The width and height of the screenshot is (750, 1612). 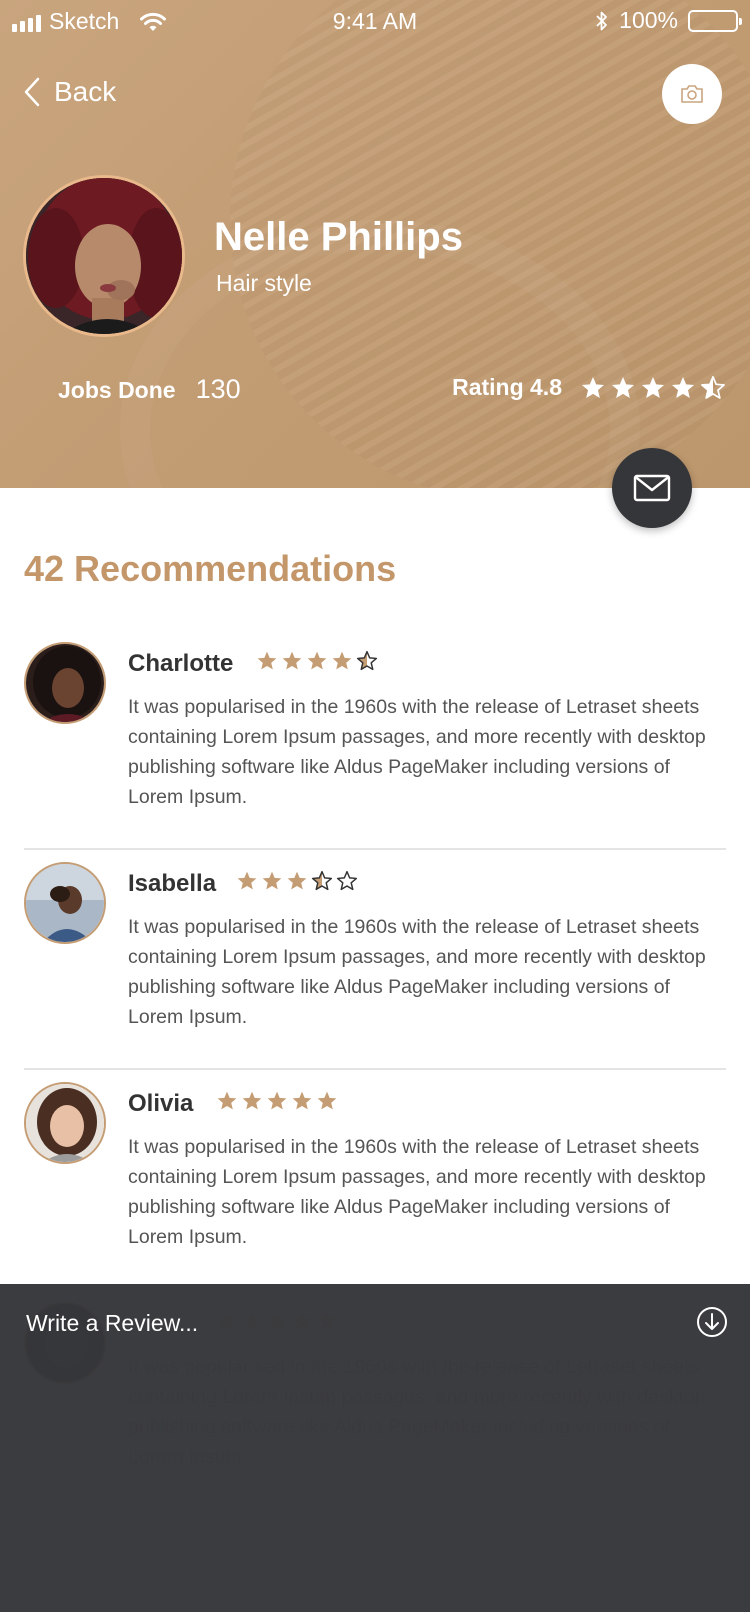 I want to click on camera-icon, so click(x=692, y=94).